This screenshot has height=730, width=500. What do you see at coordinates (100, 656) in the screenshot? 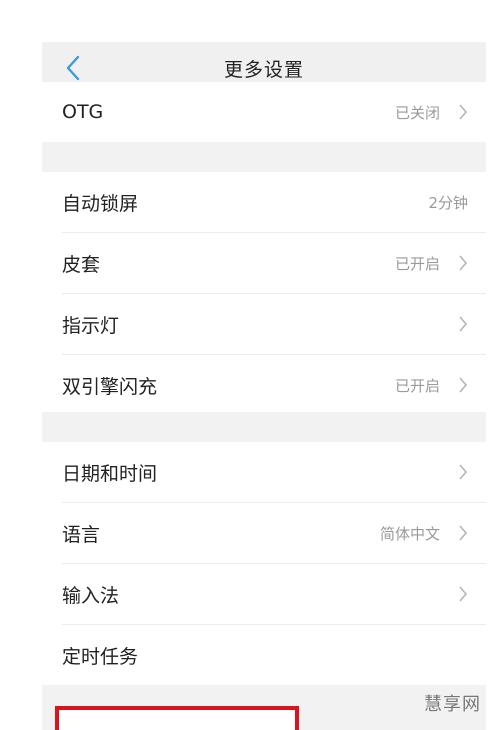
I see `row-label: 定时任务` at bounding box center [100, 656].